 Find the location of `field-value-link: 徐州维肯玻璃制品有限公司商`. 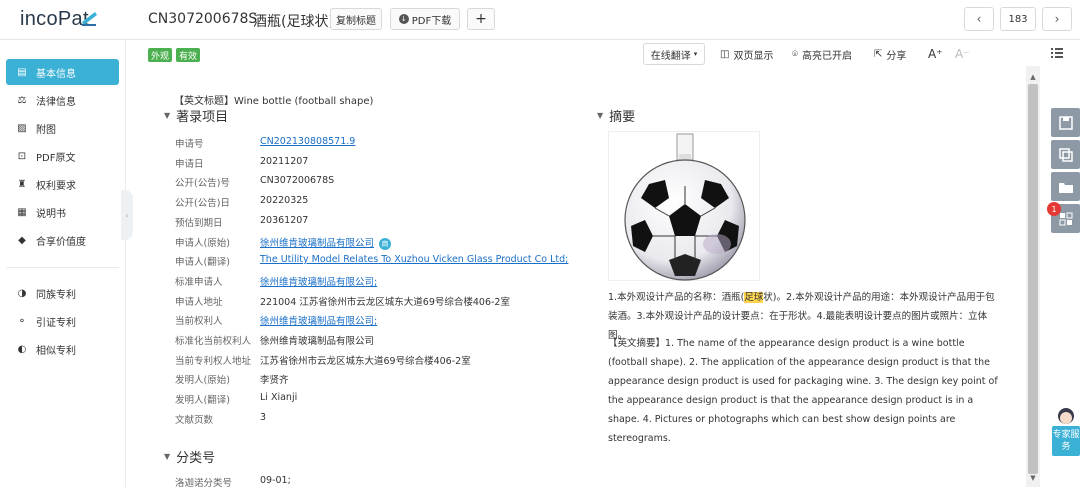

field-value-link: 徐州维肯玻璃制品有限公司商 is located at coordinates (326, 242).